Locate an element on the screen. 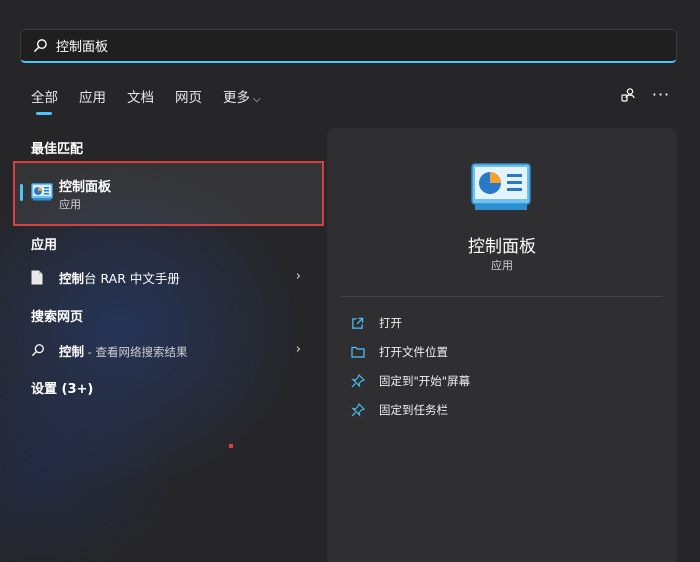  document-icon is located at coordinates (41, 277).